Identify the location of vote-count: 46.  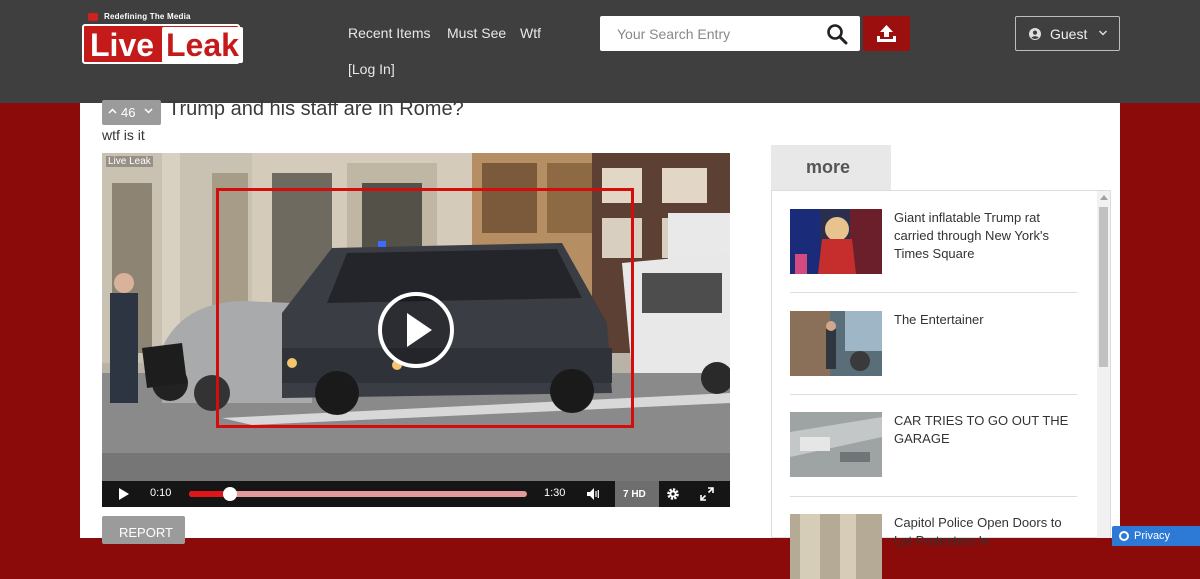
(128, 112).